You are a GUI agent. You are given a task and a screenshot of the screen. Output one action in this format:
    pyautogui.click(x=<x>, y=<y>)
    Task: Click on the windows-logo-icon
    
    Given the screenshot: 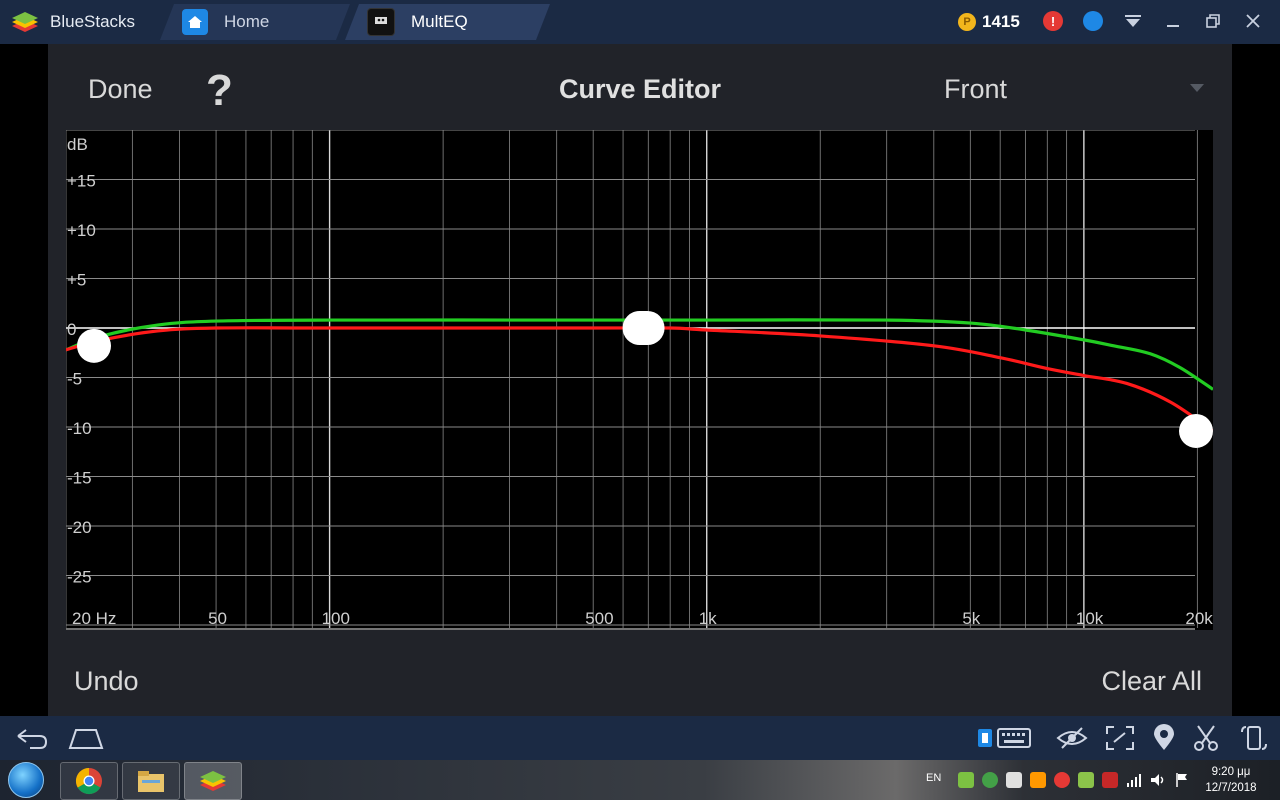 What is the action you would take?
    pyautogui.click(x=26, y=780)
    